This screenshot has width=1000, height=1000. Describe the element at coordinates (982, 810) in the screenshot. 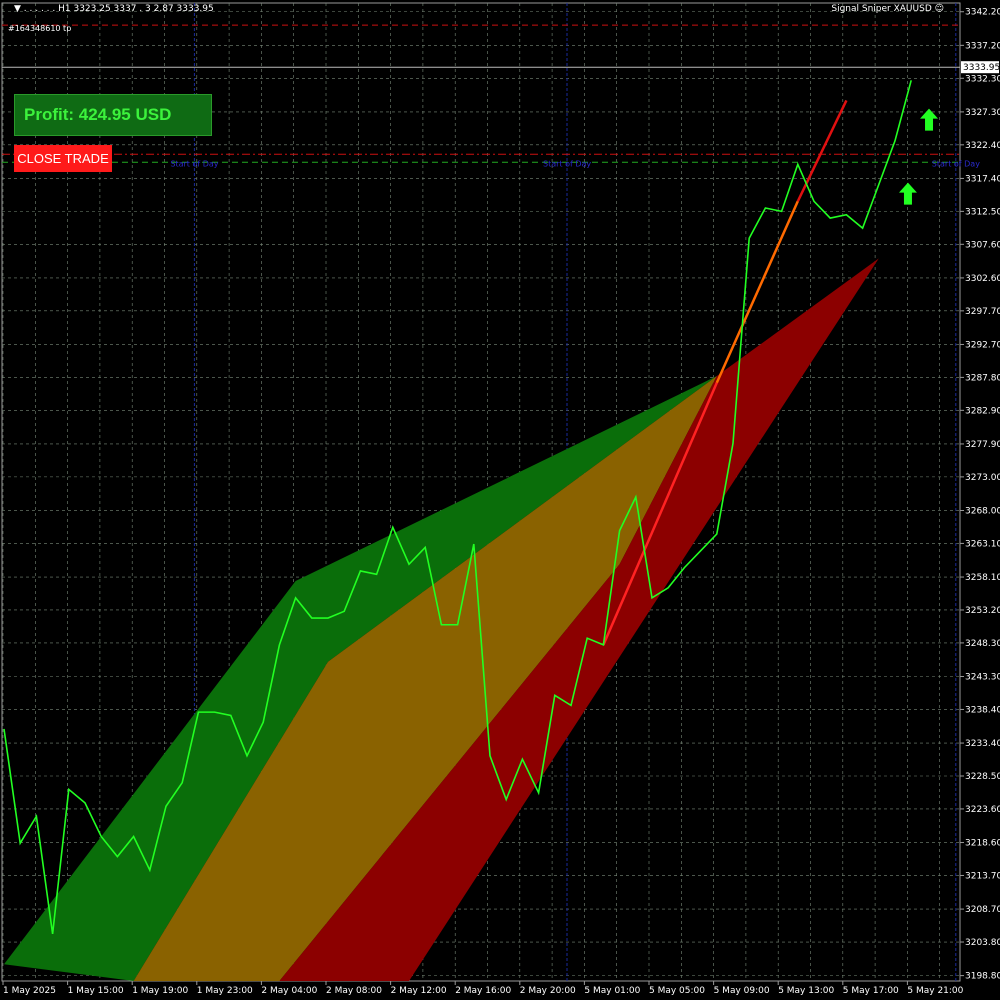

I see `y-tick-label: 3223.60` at that location.